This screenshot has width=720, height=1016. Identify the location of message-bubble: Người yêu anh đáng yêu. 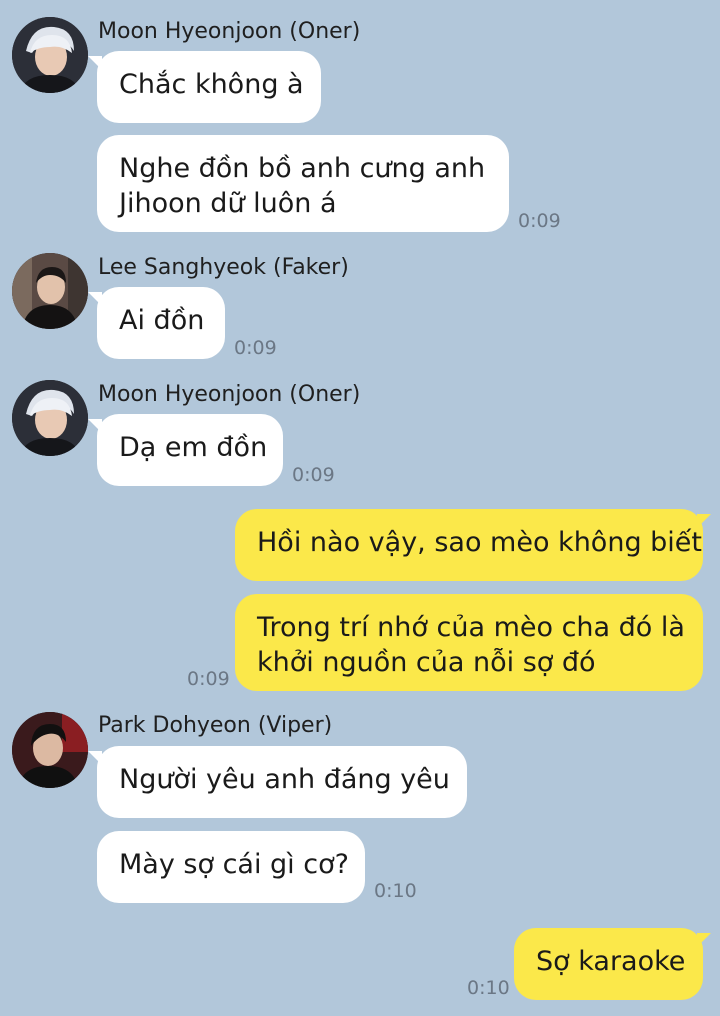
(282, 782).